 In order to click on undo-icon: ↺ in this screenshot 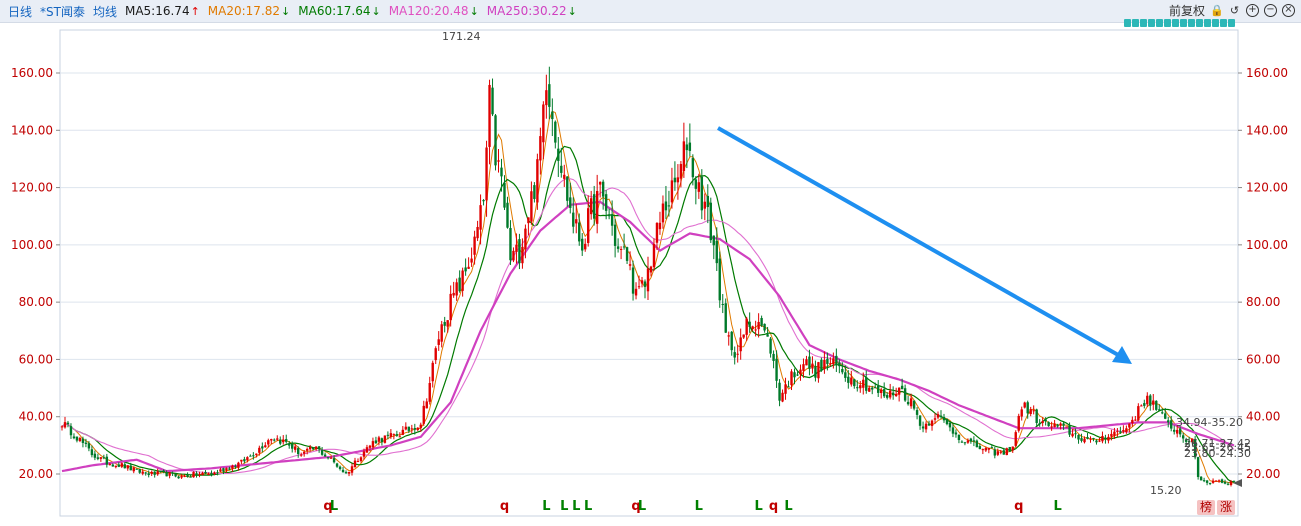, I will do `click(1234, 10)`.